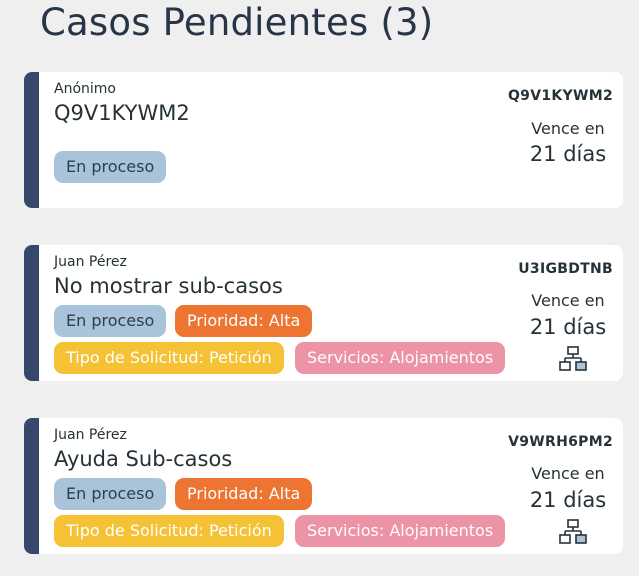 The width and height of the screenshot is (639, 576). I want to click on case-code: U3IGBDTNB, so click(565, 269).